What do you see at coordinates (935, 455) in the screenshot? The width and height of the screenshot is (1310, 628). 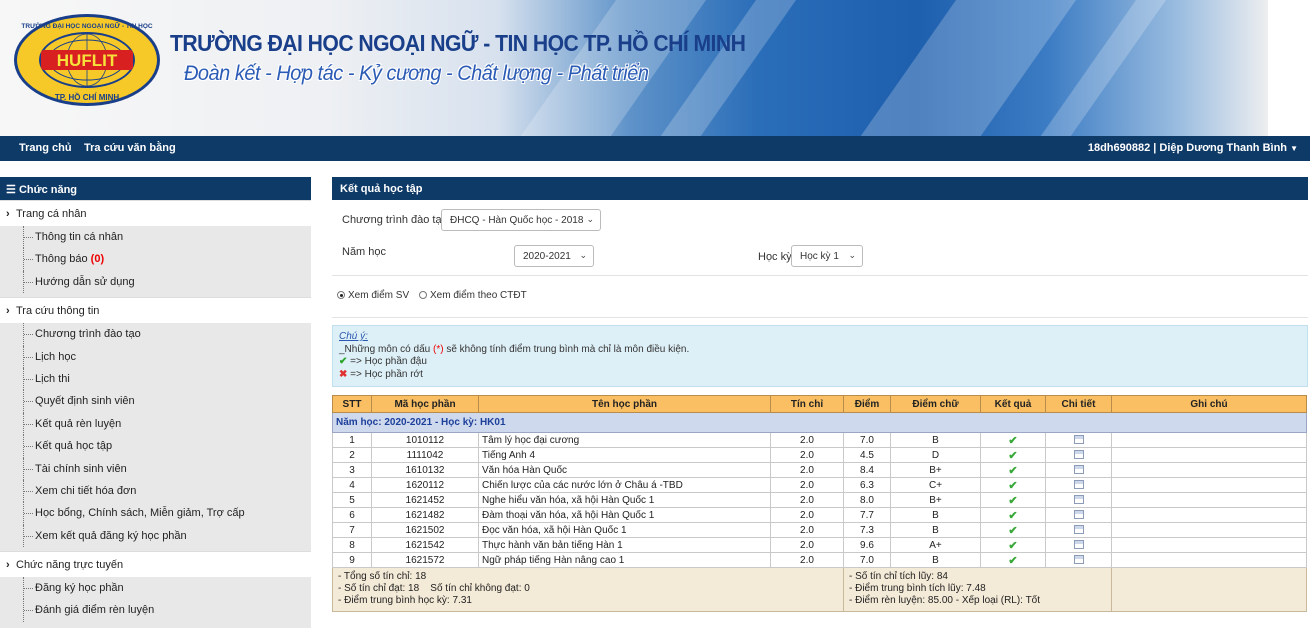 I see `cell-letter: D` at bounding box center [935, 455].